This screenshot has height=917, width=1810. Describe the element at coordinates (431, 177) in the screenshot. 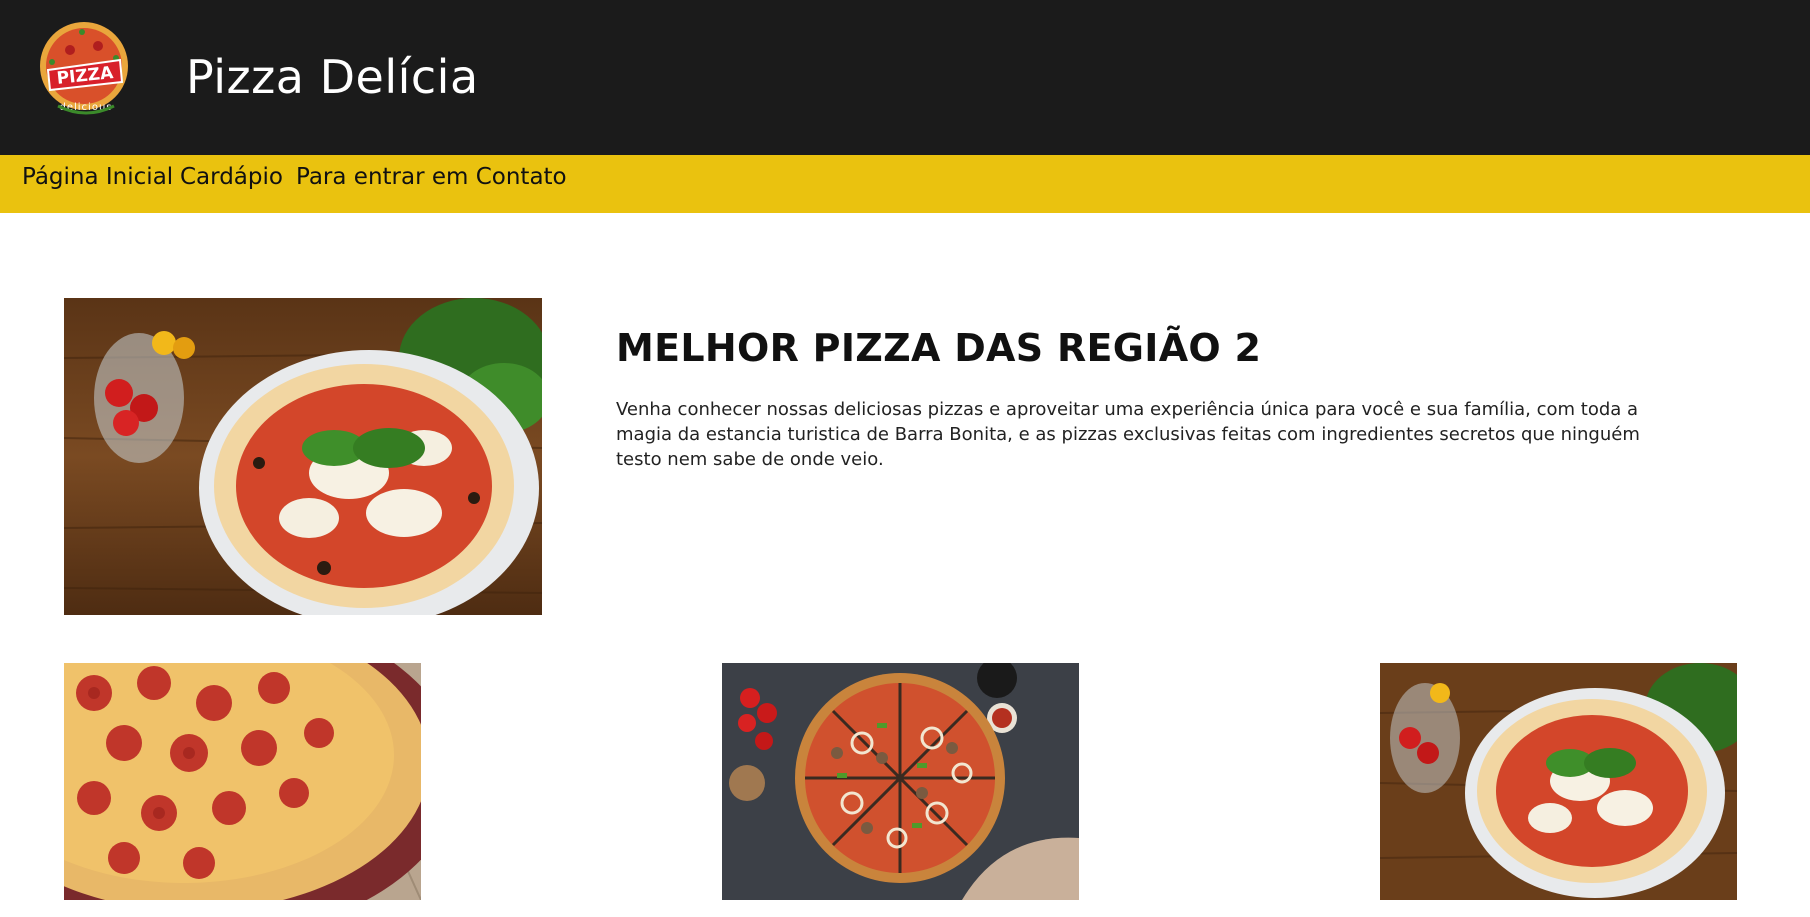

I see `nav-link-contact: Para entrar em Contato` at that location.